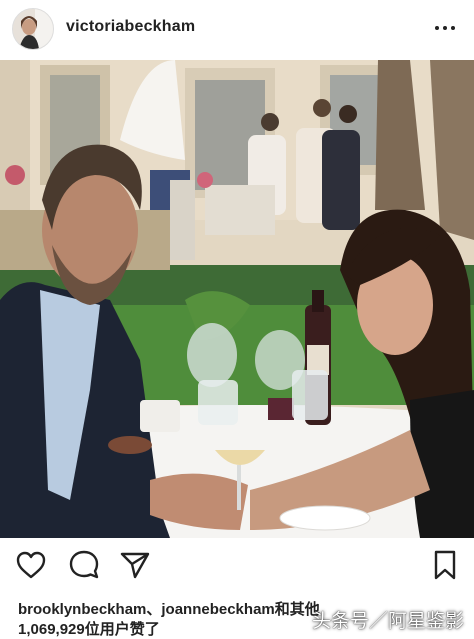  Describe the element at coordinates (387, 621) in the screenshot. I see `watermark-text: 头条号／阿星鉴影` at that location.